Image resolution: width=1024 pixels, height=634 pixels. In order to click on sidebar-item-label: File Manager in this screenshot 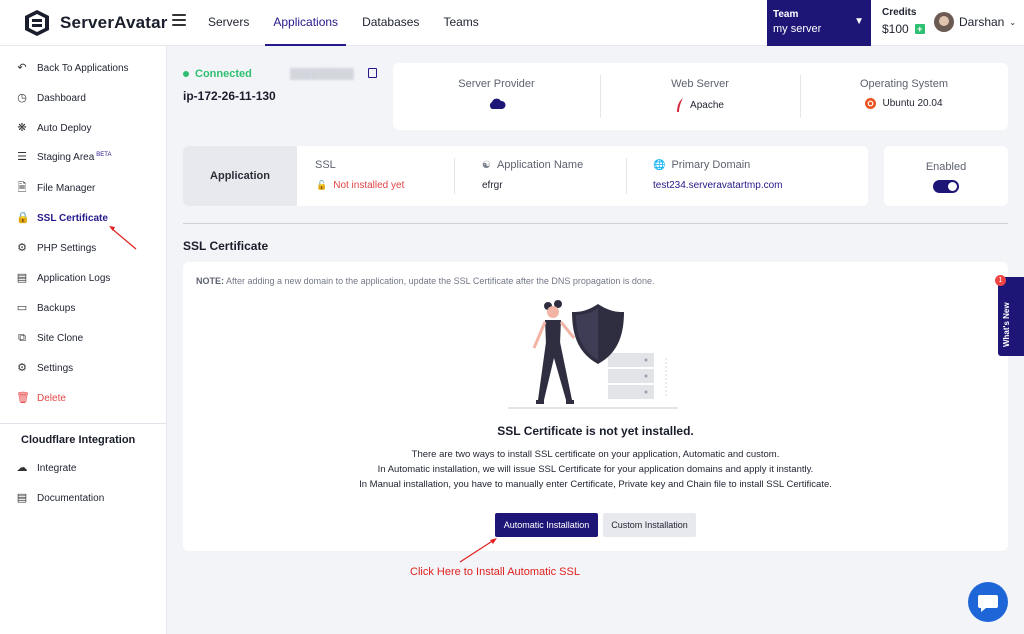, I will do `click(66, 188)`.